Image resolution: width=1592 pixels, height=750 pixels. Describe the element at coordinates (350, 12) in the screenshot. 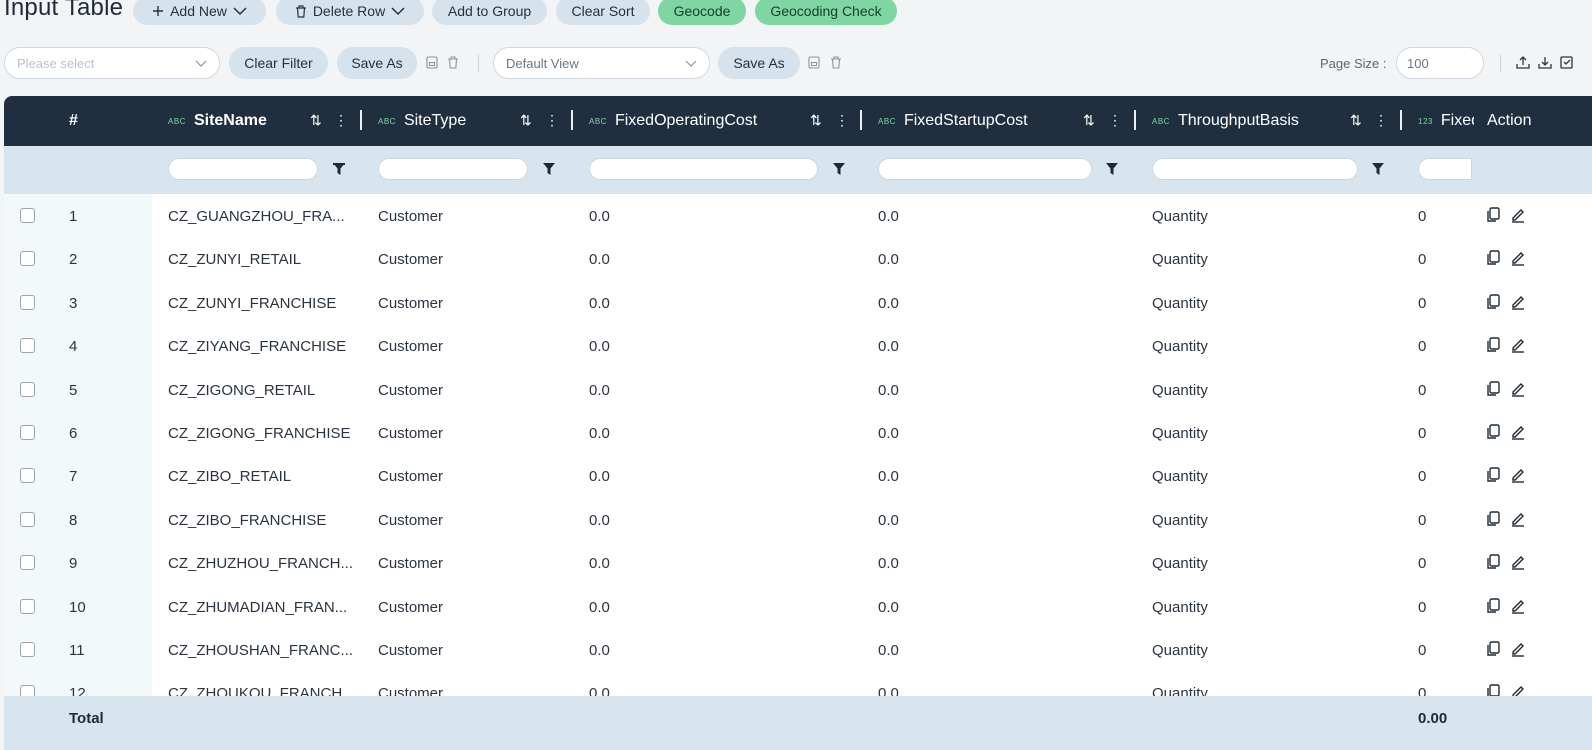

I see `delete-row-button: Delete Row` at that location.